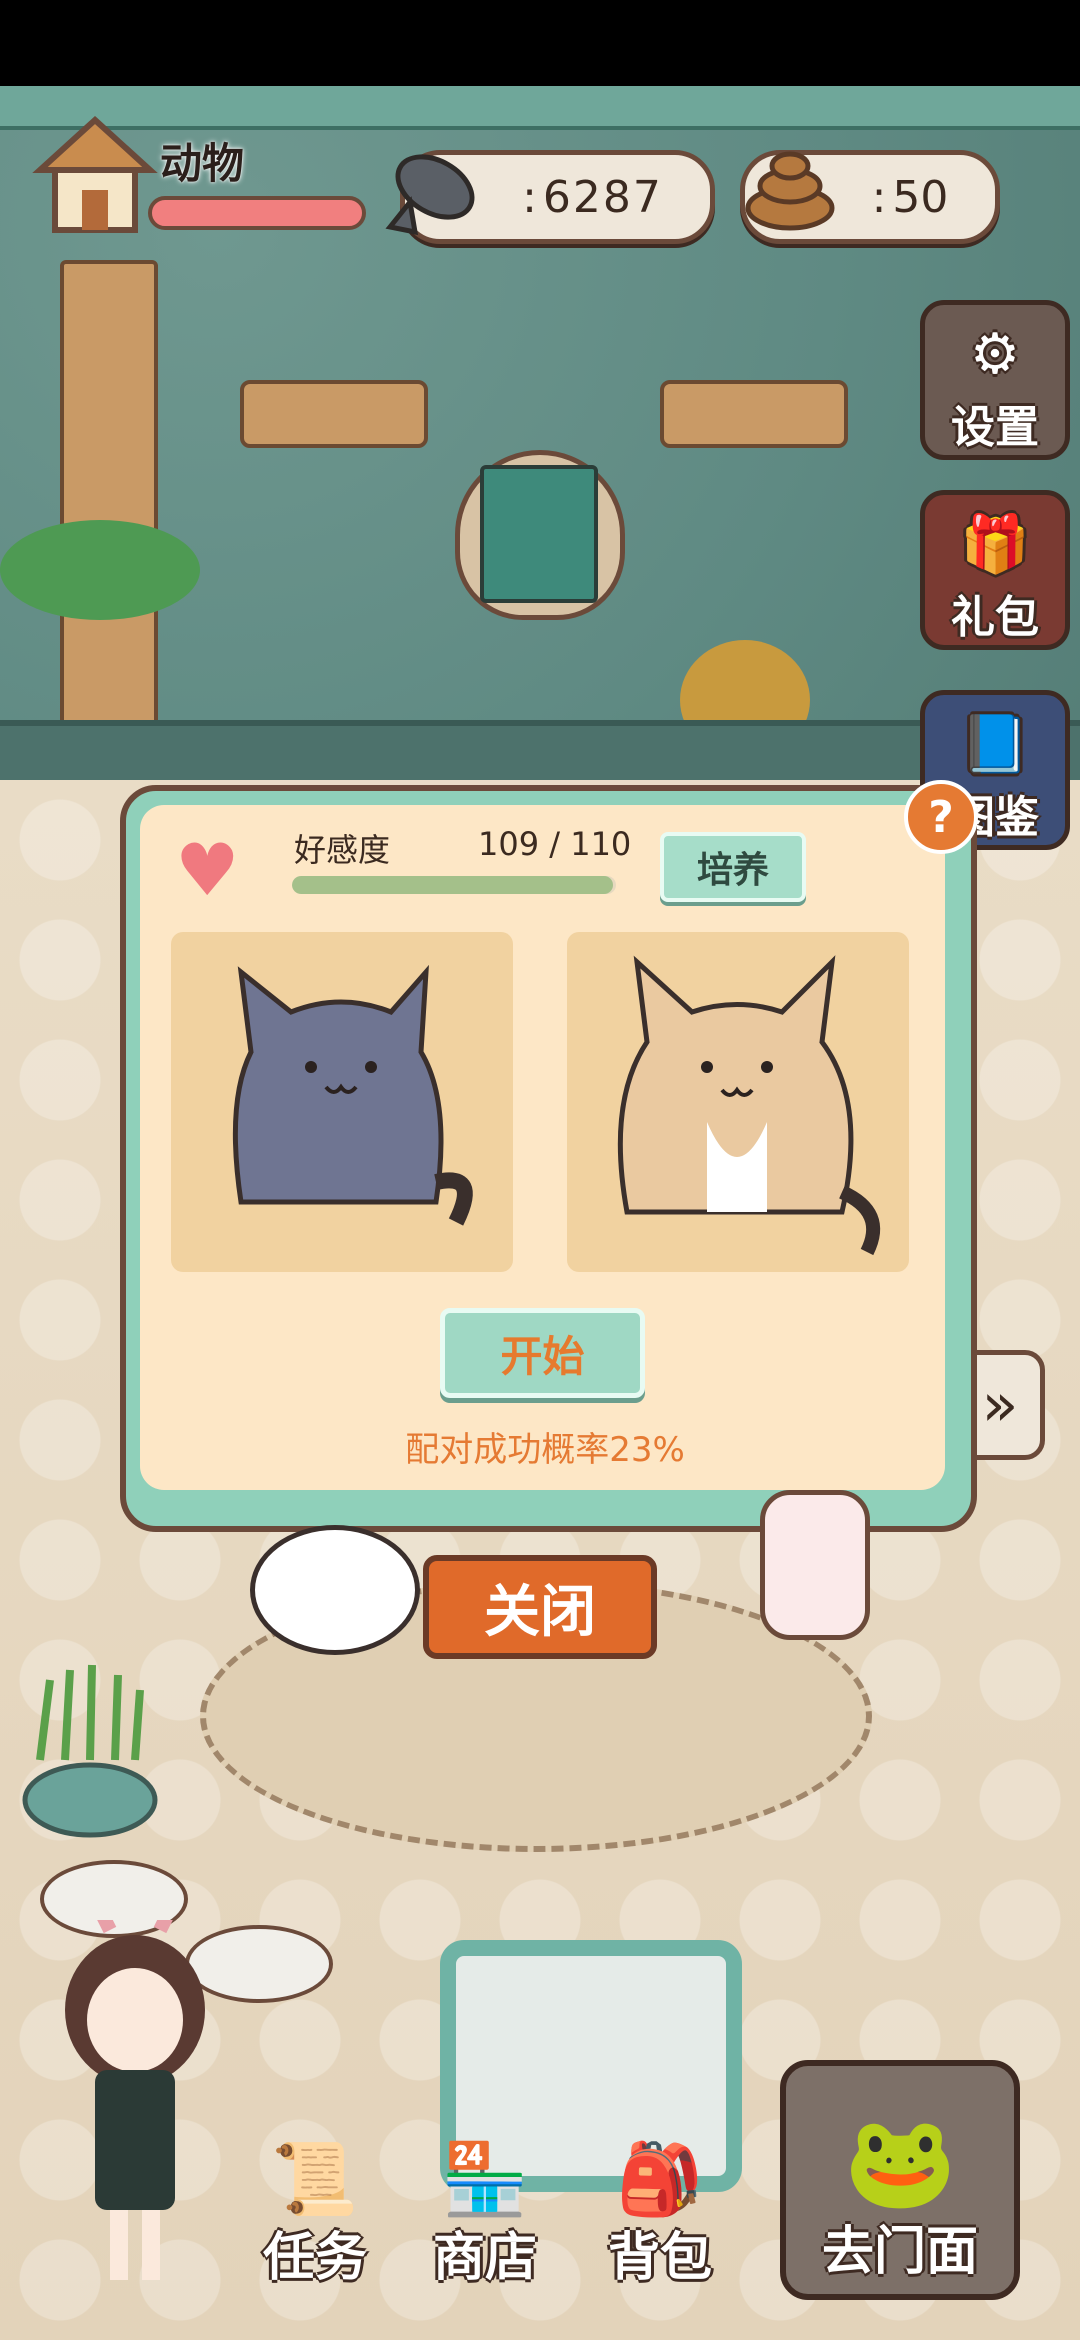  I want to click on white-kitten, so click(335, 1590).